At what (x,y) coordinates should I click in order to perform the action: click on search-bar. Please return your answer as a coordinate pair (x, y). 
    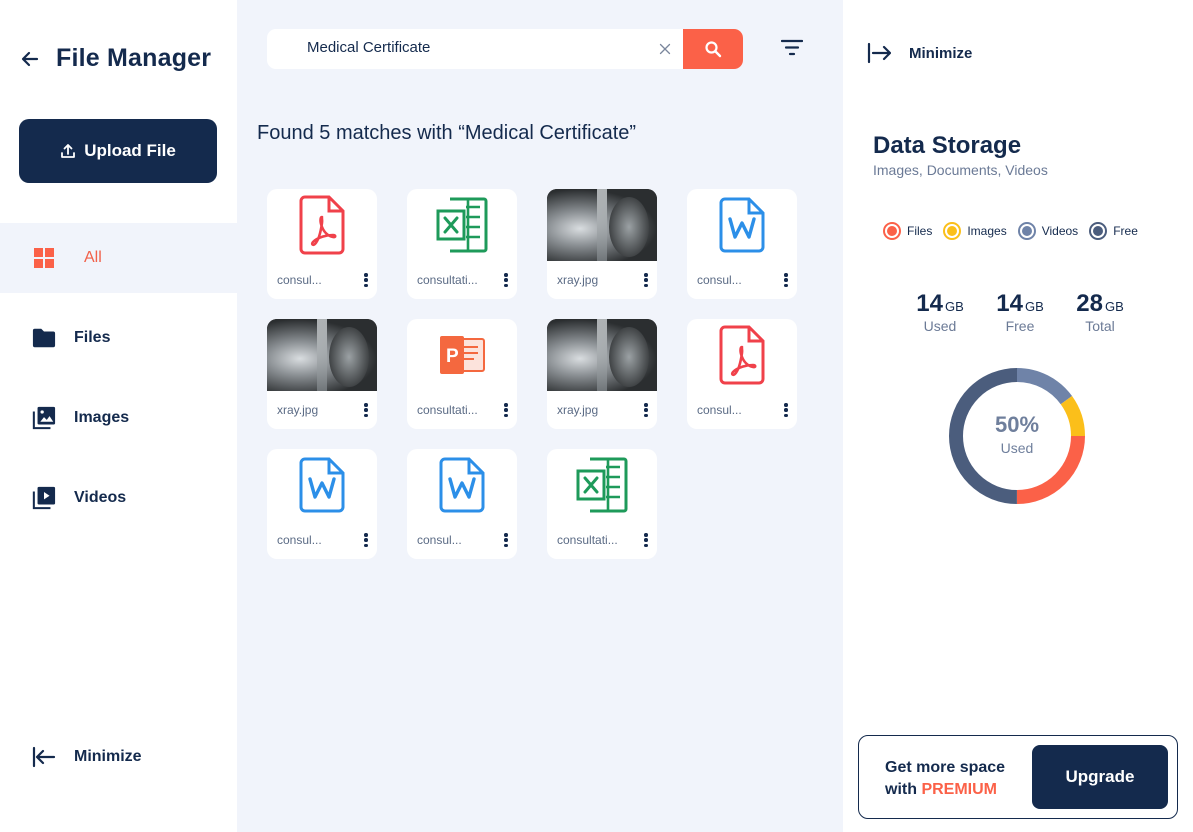
    Looking at the image, I should click on (505, 49).